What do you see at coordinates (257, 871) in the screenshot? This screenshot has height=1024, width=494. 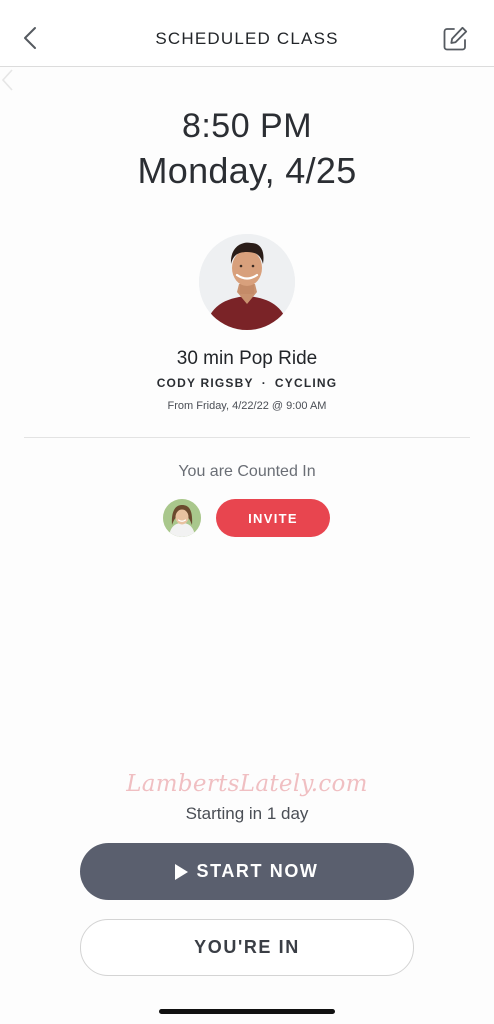 I see `start-now-label: START NOW` at bounding box center [257, 871].